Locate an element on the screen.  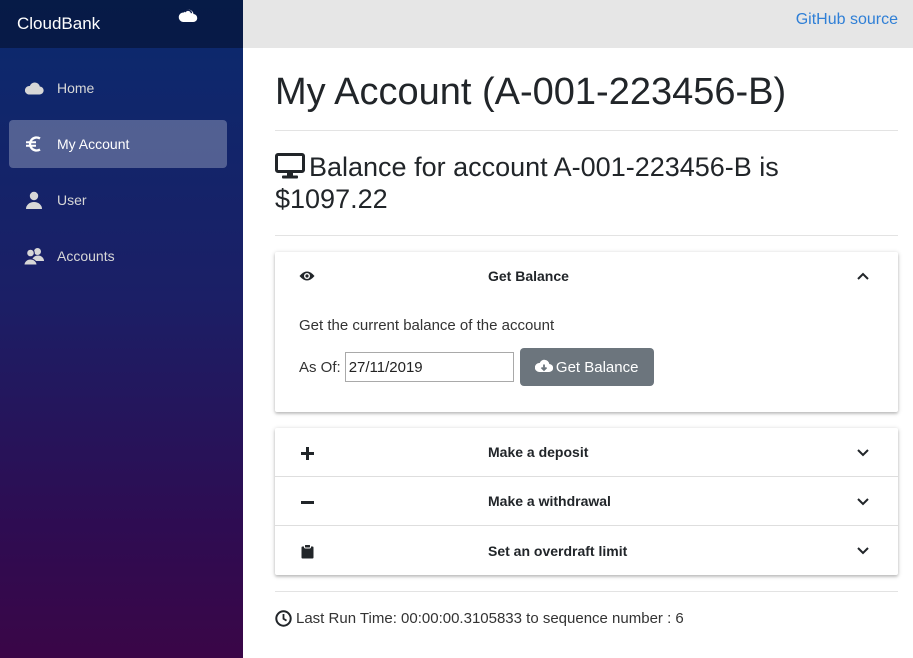
get-balance-button: Get Balance is located at coordinates (586, 367).